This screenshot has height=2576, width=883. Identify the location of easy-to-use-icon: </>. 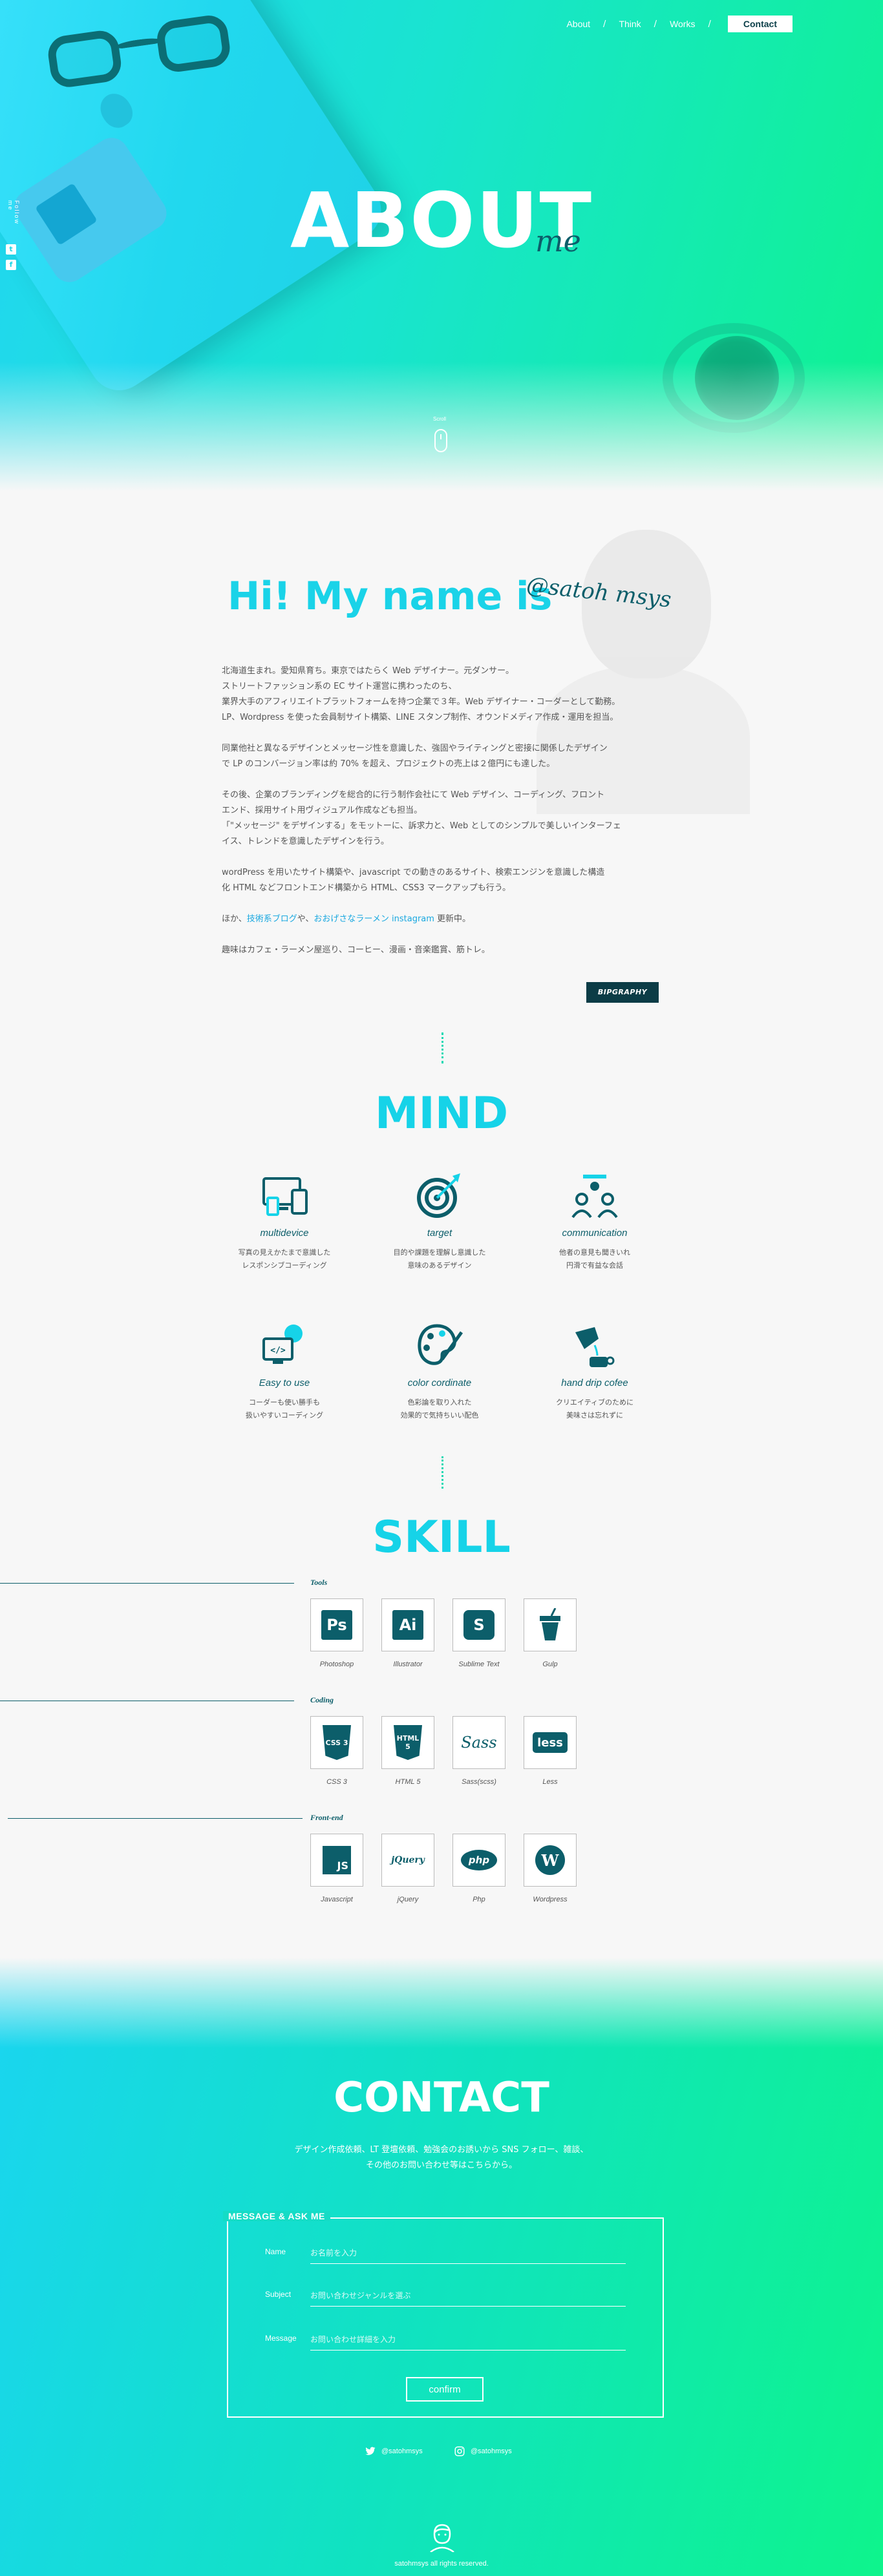
(282, 1344).